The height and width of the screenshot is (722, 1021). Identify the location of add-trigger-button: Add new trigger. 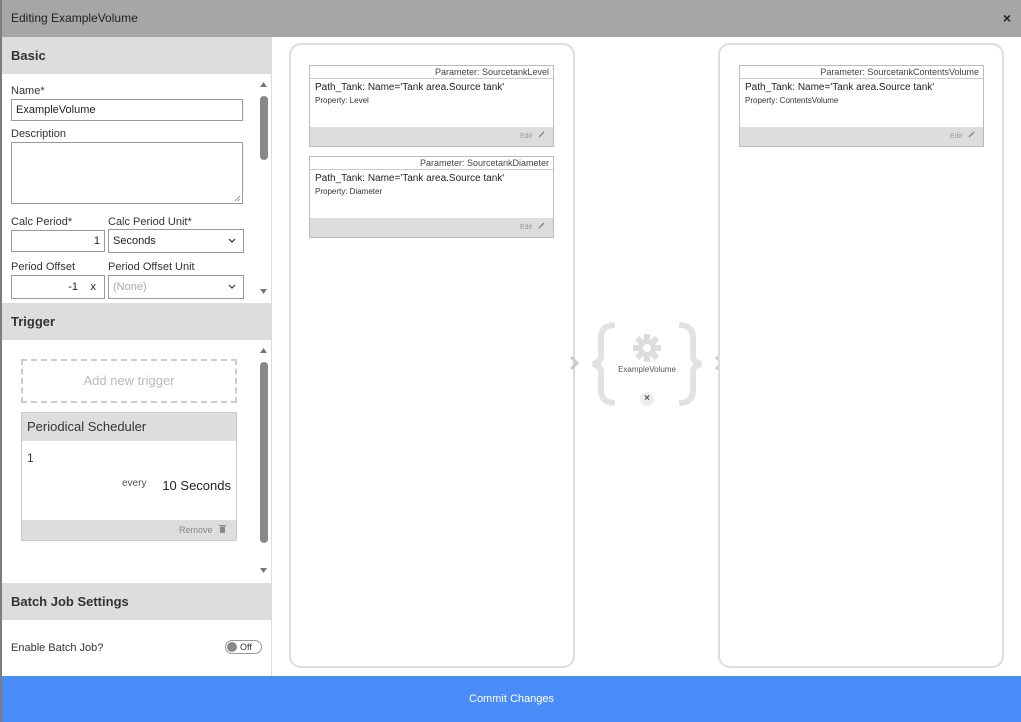
(129, 381).